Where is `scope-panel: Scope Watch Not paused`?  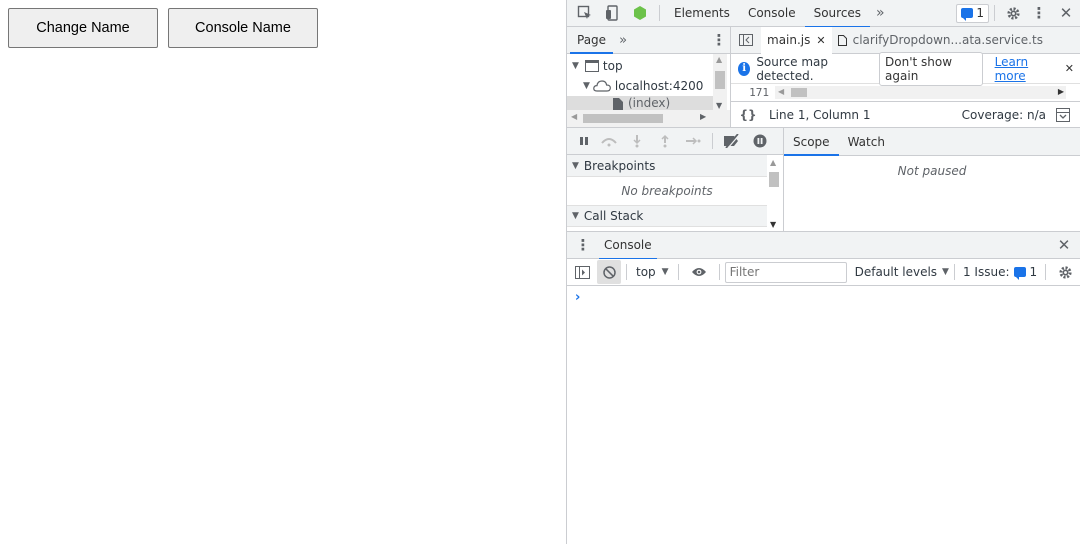
scope-panel: Scope Watch Not paused is located at coordinates (931, 179).